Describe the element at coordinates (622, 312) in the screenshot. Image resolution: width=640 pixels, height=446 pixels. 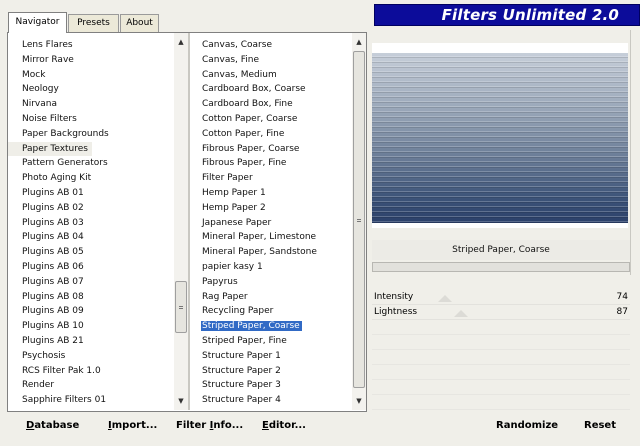
I see `param-value: 87` at that location.